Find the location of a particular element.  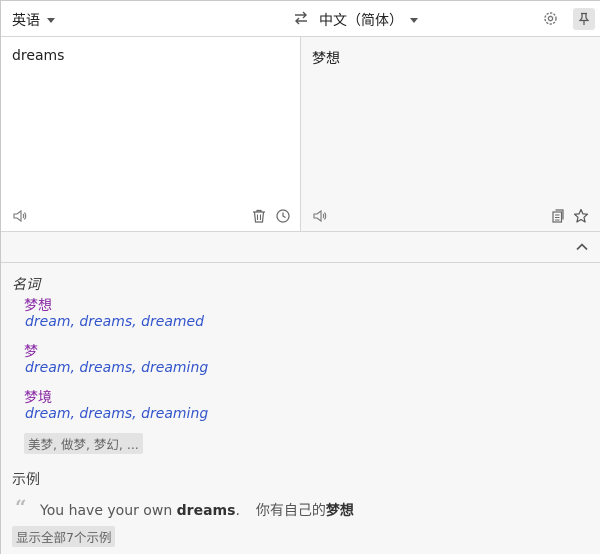

synonym-link: dreamed is located at coordinates (172, 322).